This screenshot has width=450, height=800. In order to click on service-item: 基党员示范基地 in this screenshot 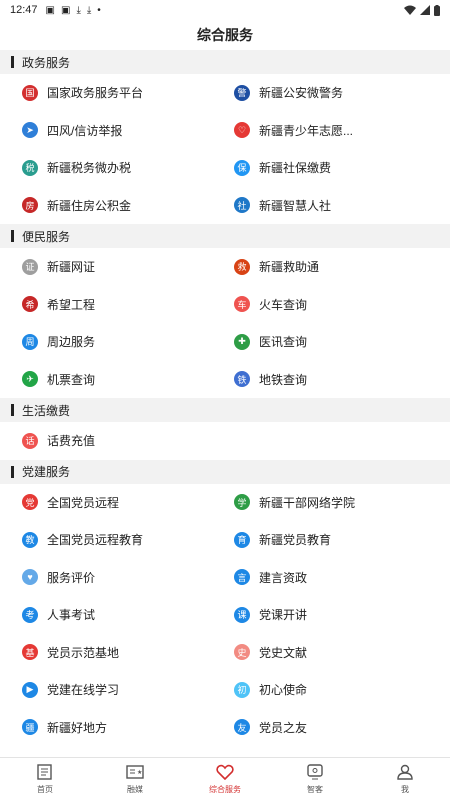, I will do `click(112, 653)`.